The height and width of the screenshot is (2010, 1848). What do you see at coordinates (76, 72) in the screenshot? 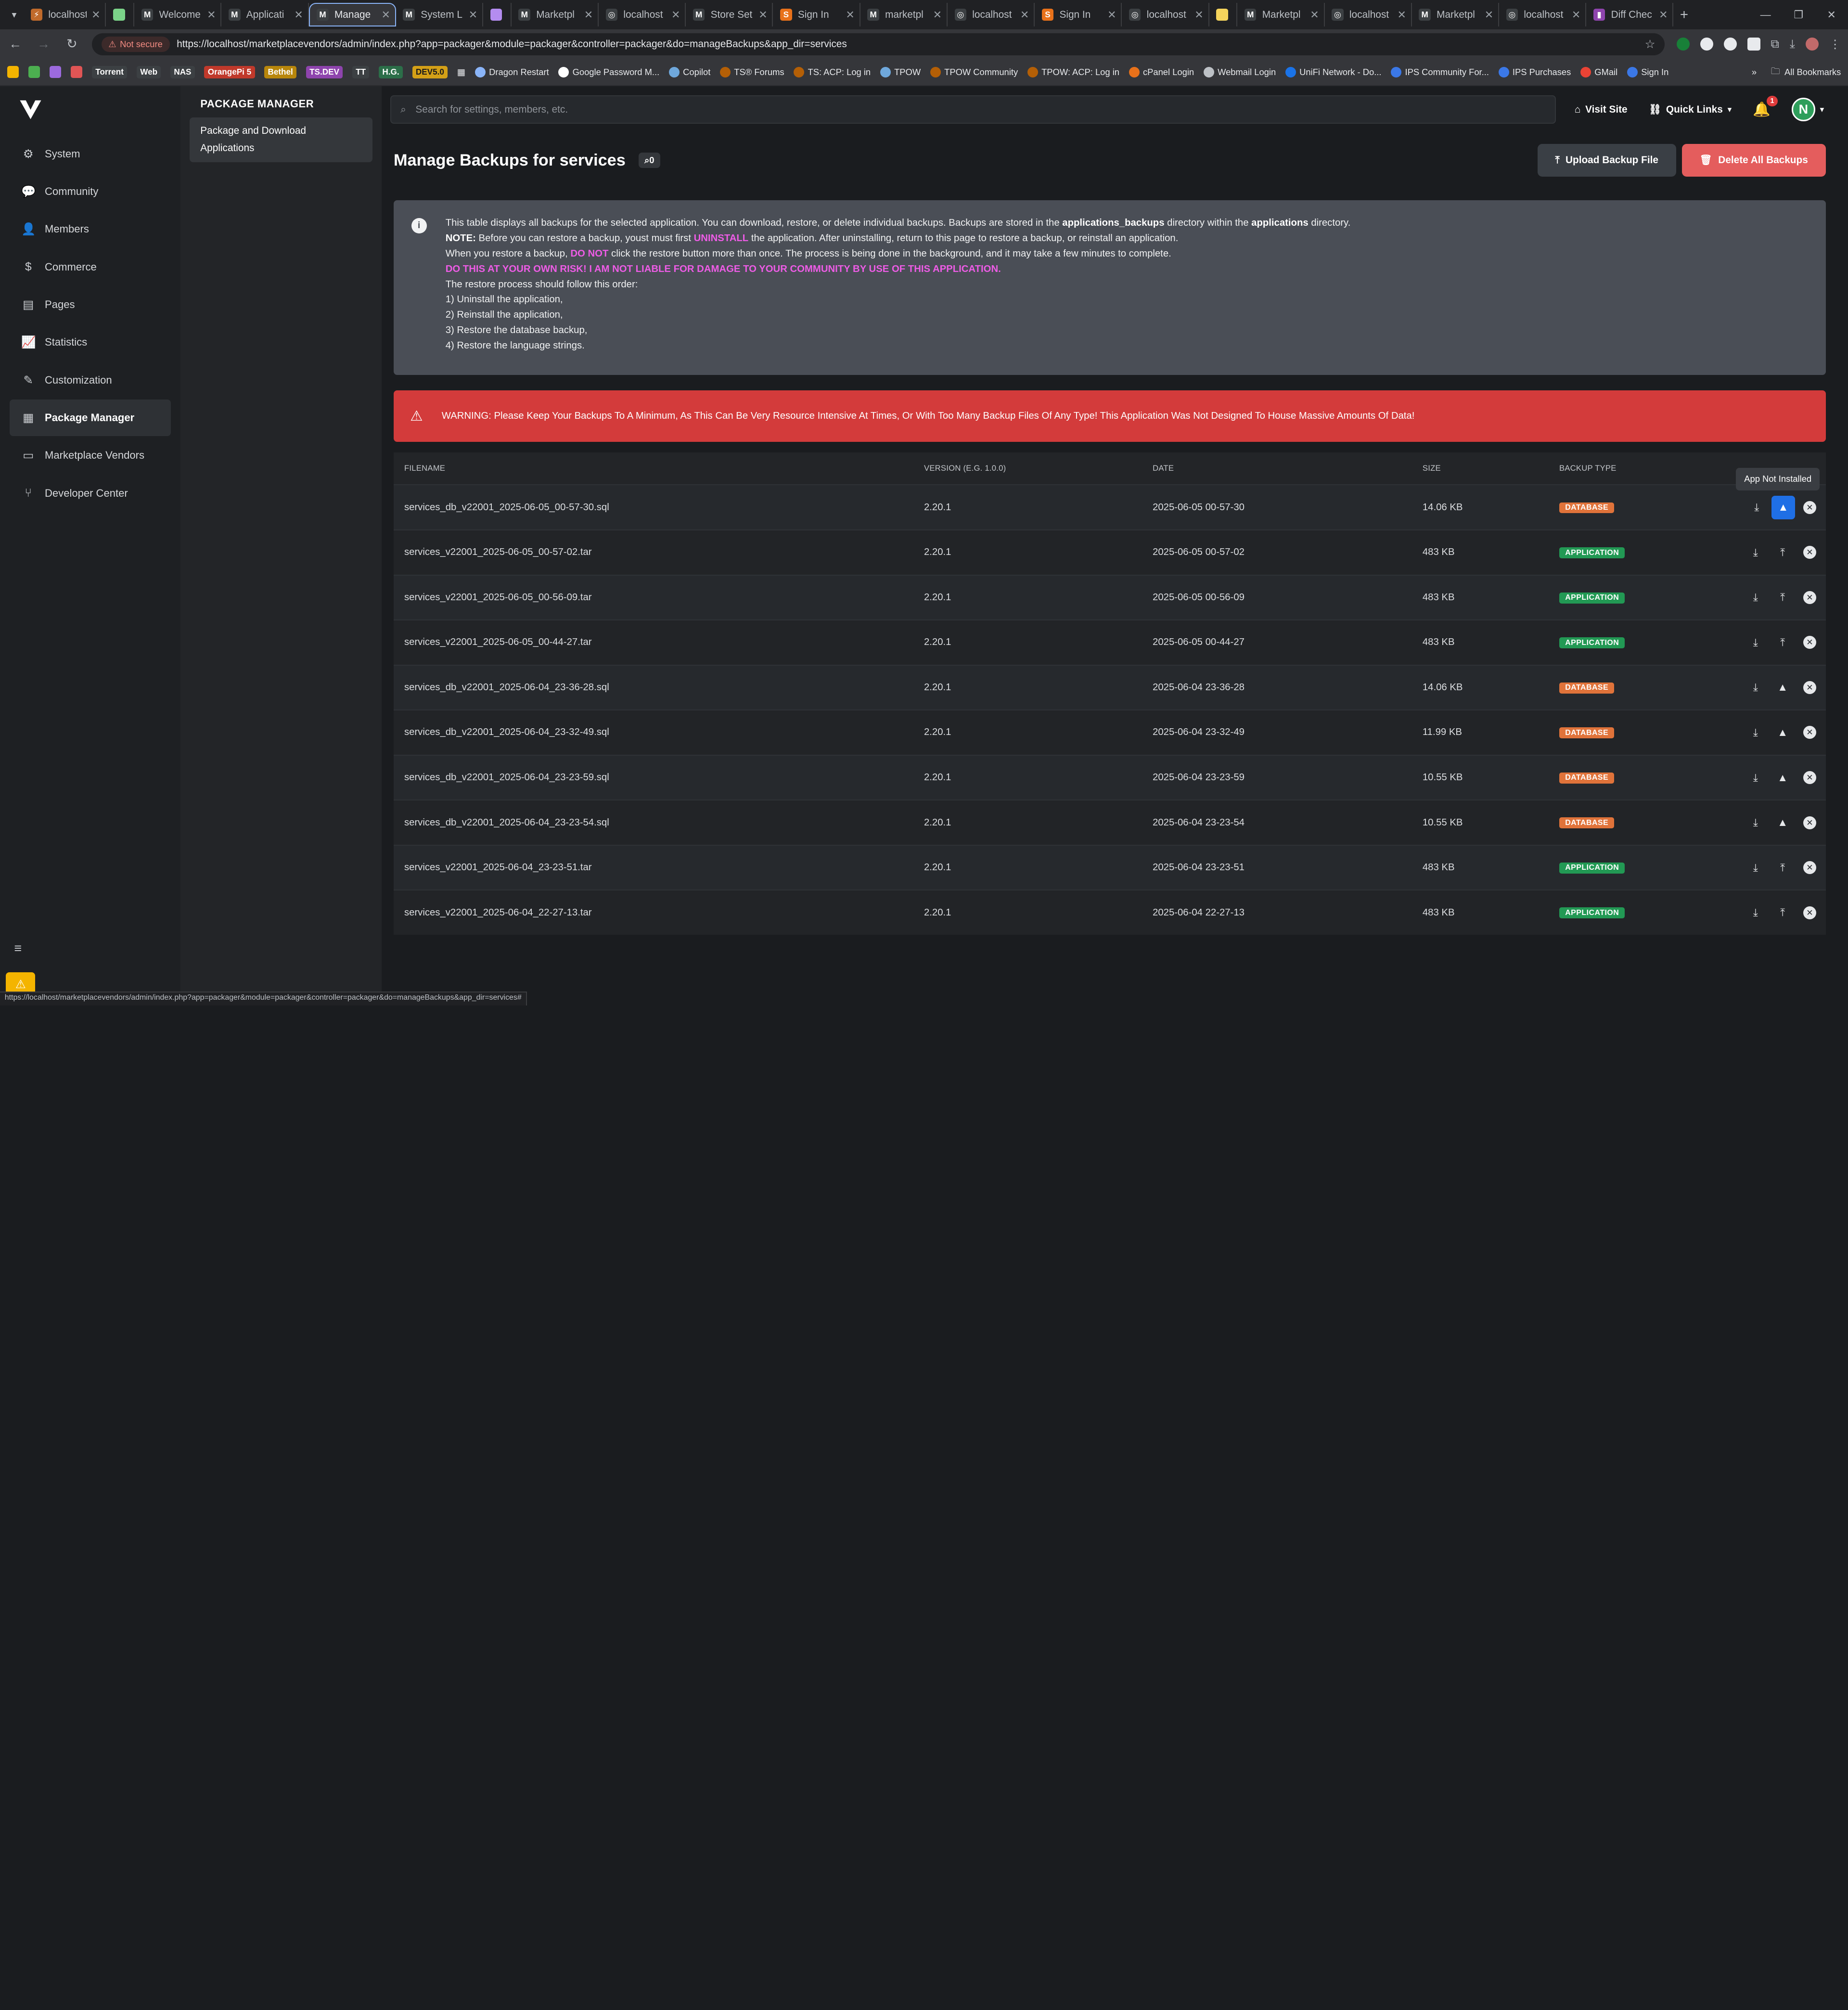
I see `bookmark-red-icon` at bounding box center [76, 72].